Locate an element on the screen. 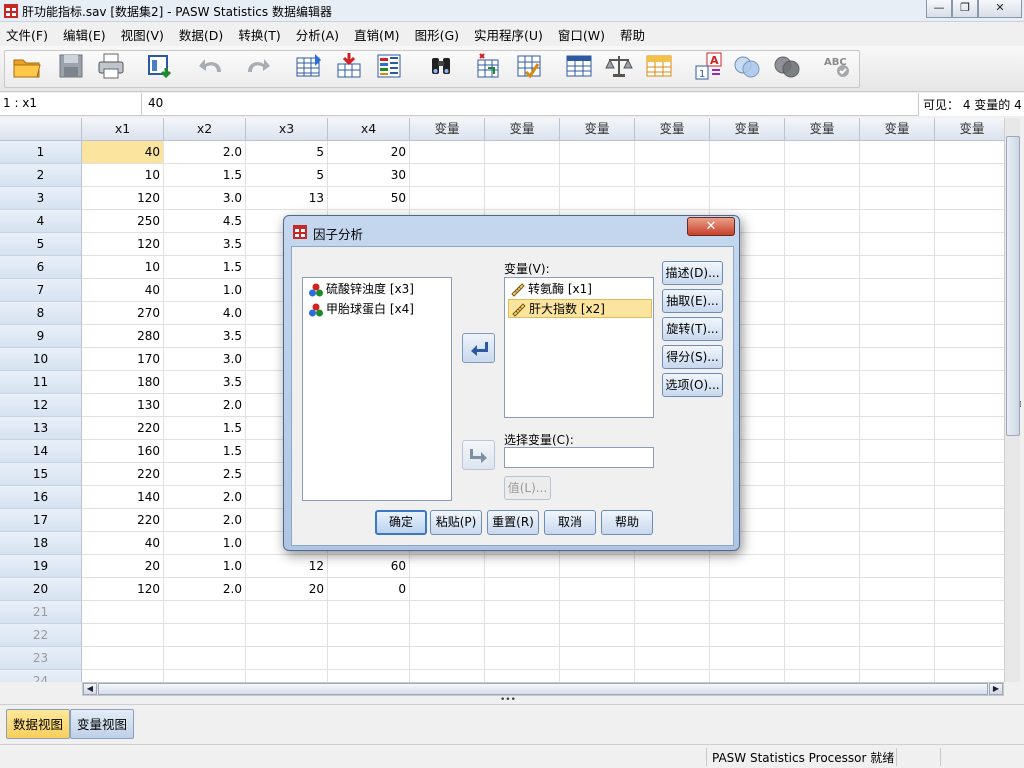 The height and width of the screenshot is (768, 1024). table-cell: 50 is located at coordinates (369, 198).